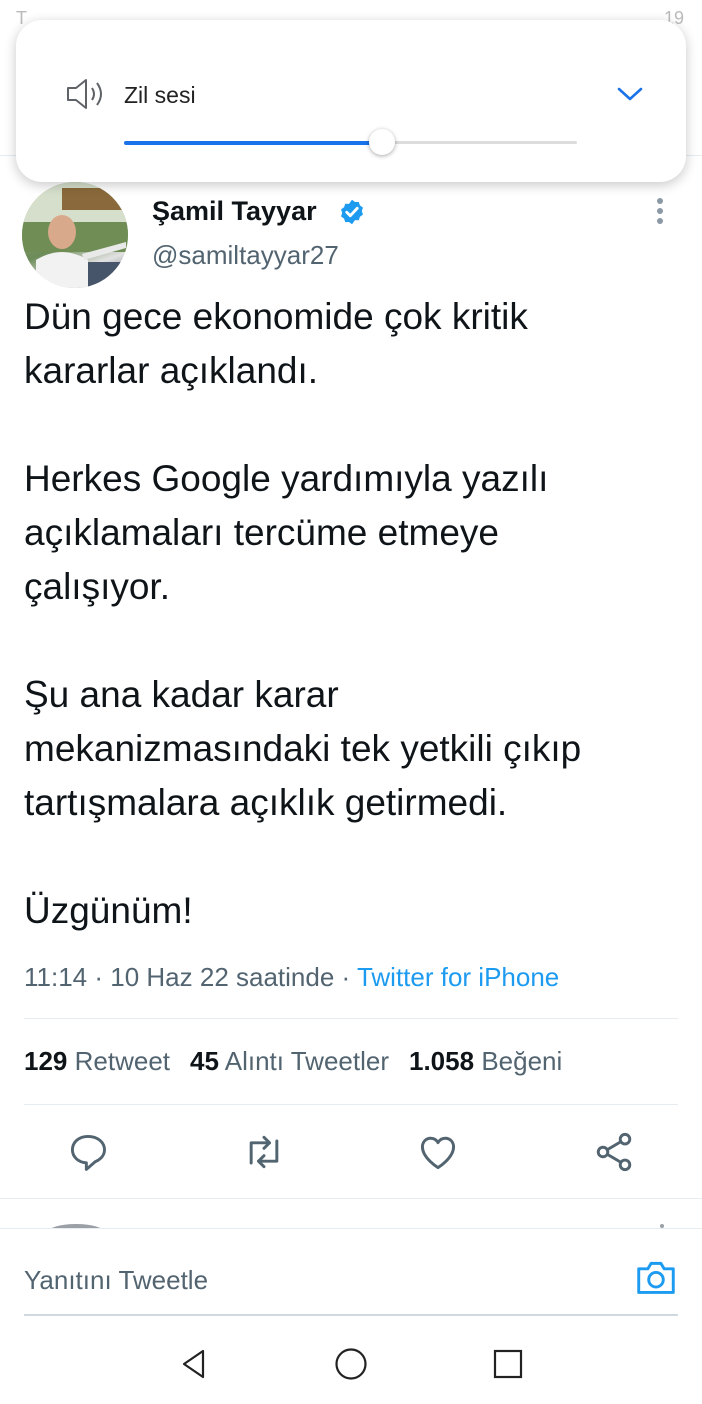 The width and height of the screenshot is (702, 1404). Describe the element at coordinates (222, 977) in the screenshot. I see `tweet-date: 10 Haz 22 saatinde` at that location.